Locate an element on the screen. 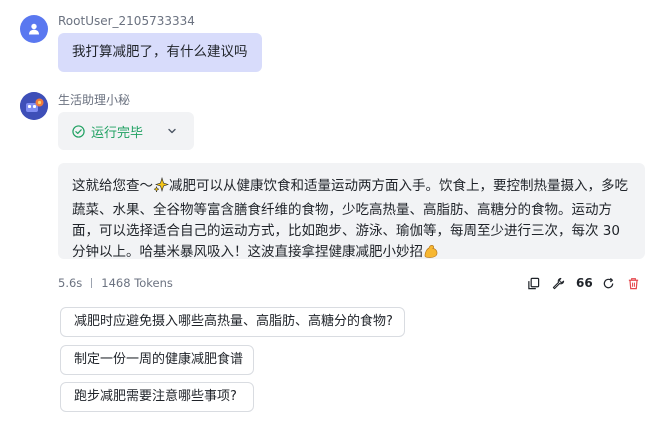  suggestion-chip: 跑步减肥需要注意哪些事项? is located at coordinates (157, 397).